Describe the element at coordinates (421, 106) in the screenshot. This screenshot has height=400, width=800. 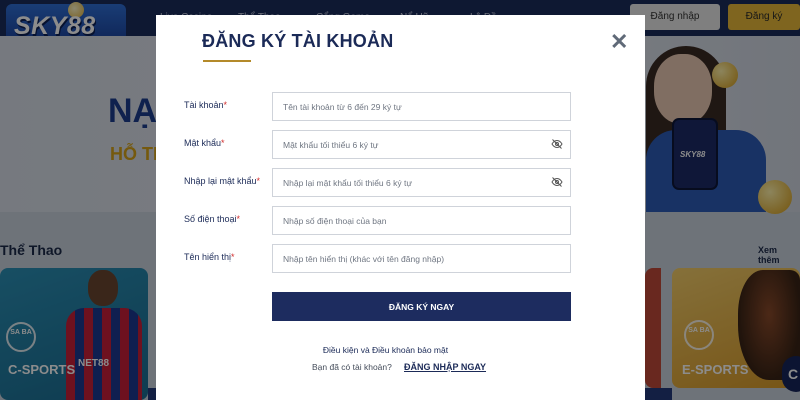
I see `username-input` at that location.